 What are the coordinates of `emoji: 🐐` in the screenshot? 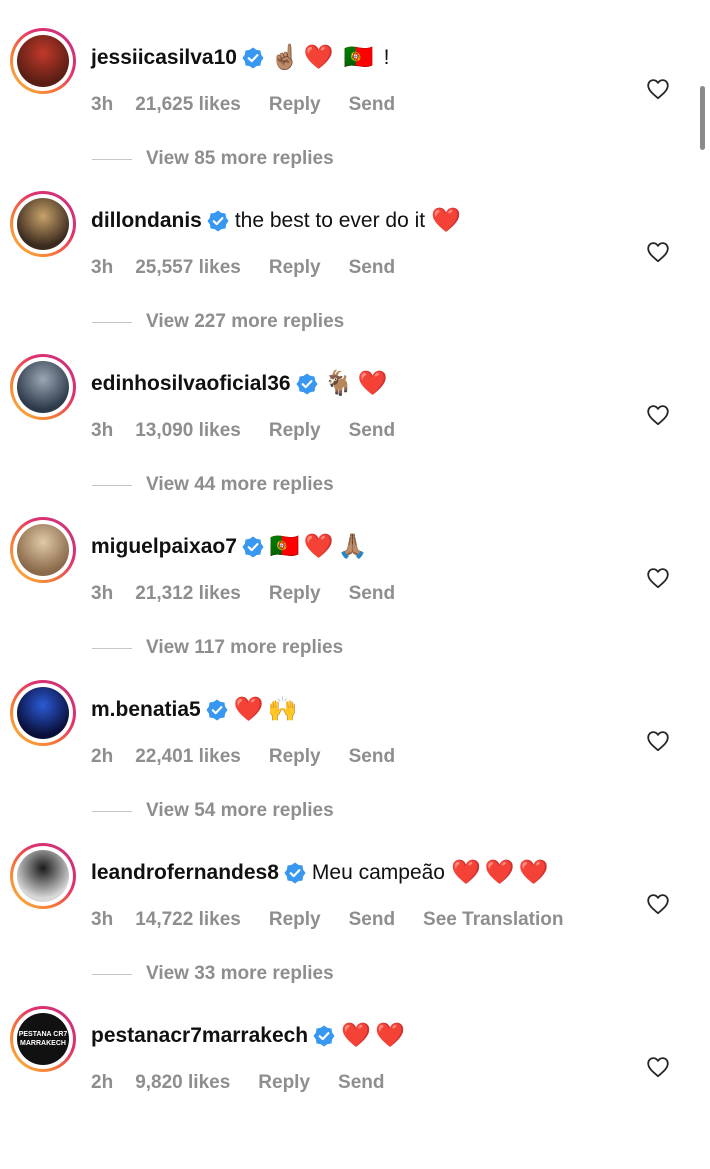 It's located at (338, 383).